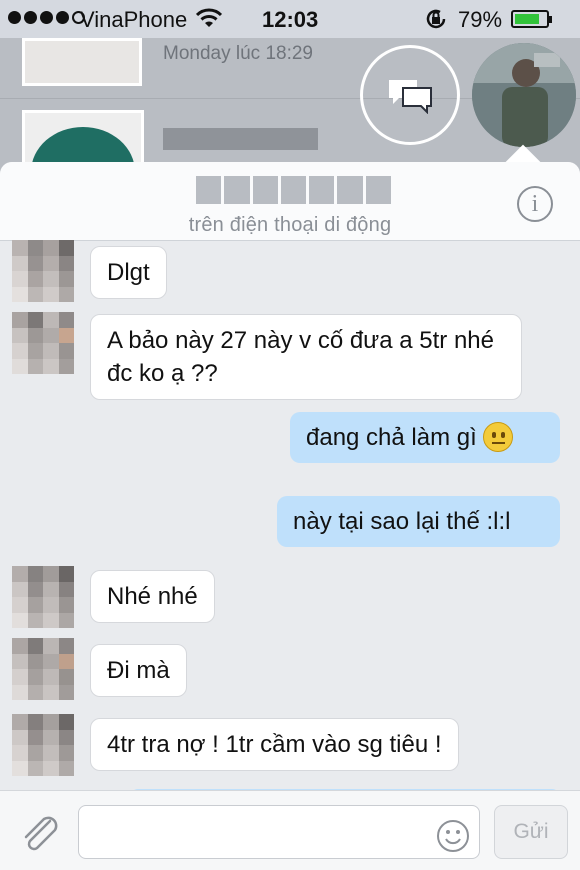 The image size is (580, 870). What do you see at coordinates (531, 832) in the screenshot?
I see `send-button: Gửi` at bounding box center [531, 832].